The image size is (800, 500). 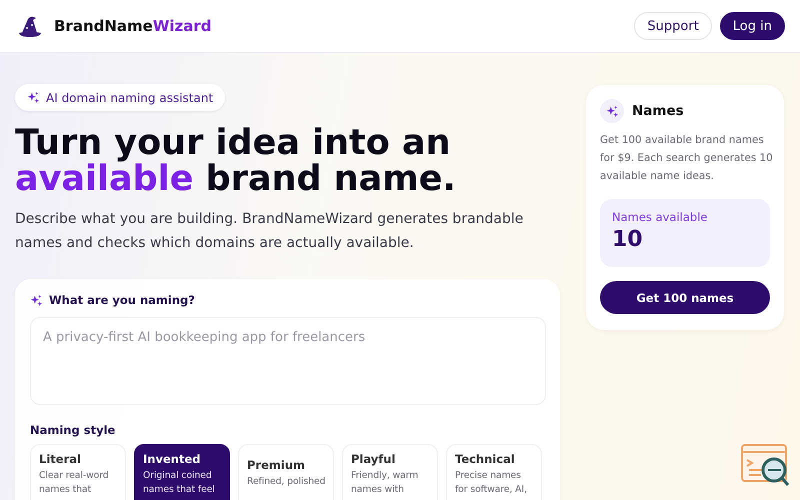 What do you see at coordinates (30, 26) in the screenshot?
I see `wizard-hat-icon` at bounding box center [30, 26].